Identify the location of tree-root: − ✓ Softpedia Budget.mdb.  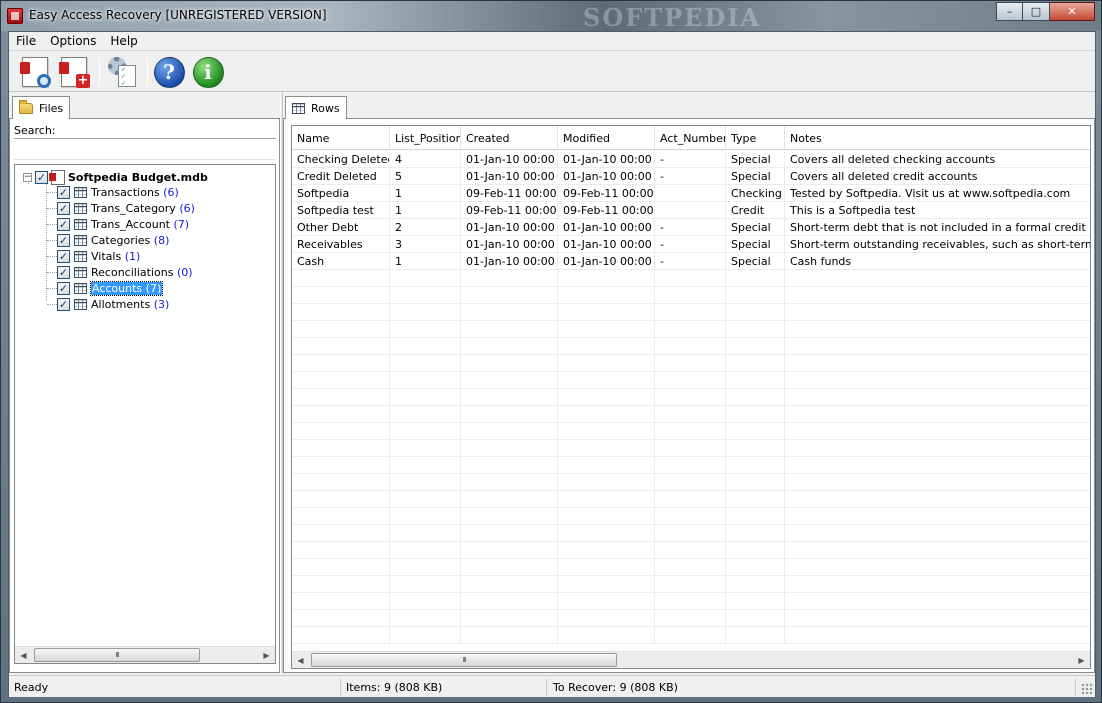
(115, 177).